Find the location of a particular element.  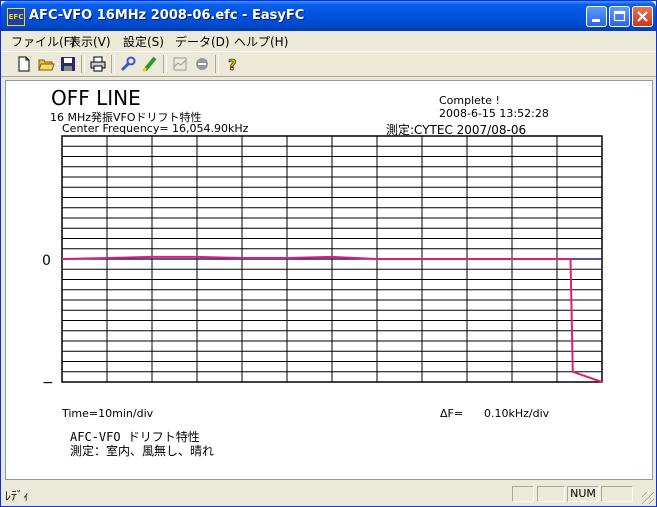

maximize-button is located at coordinates (619, 16).